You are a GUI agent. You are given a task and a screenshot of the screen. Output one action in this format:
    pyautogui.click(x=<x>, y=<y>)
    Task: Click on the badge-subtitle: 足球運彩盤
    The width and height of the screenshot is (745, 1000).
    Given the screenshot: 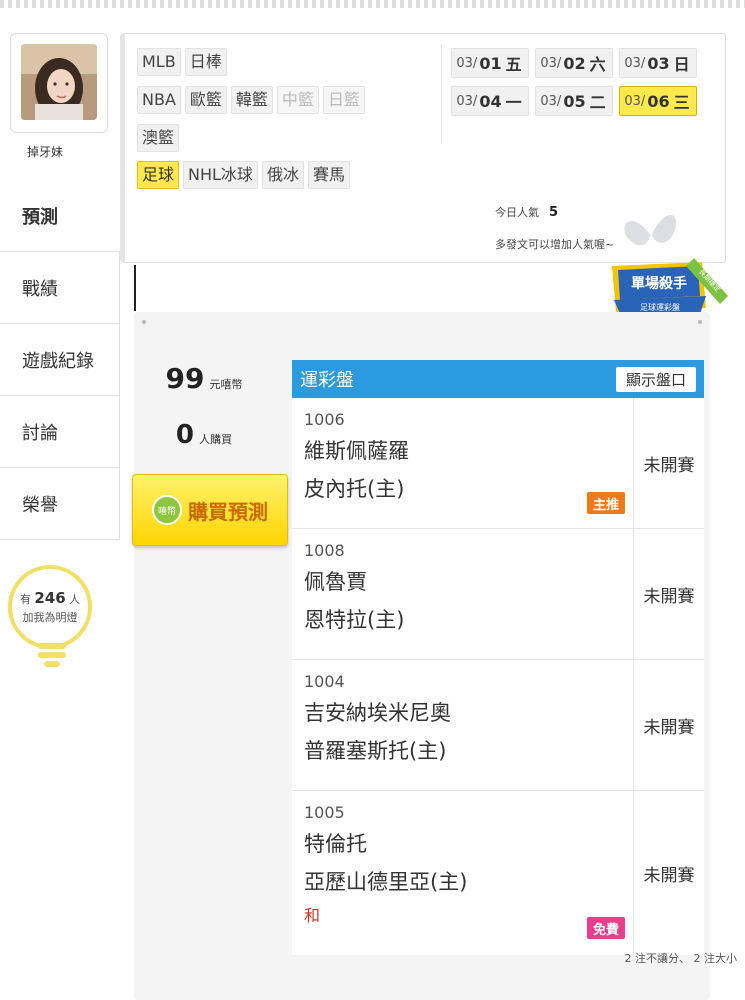 What is the action you would take?
    pyautogui.click(x=660, y=307)
    